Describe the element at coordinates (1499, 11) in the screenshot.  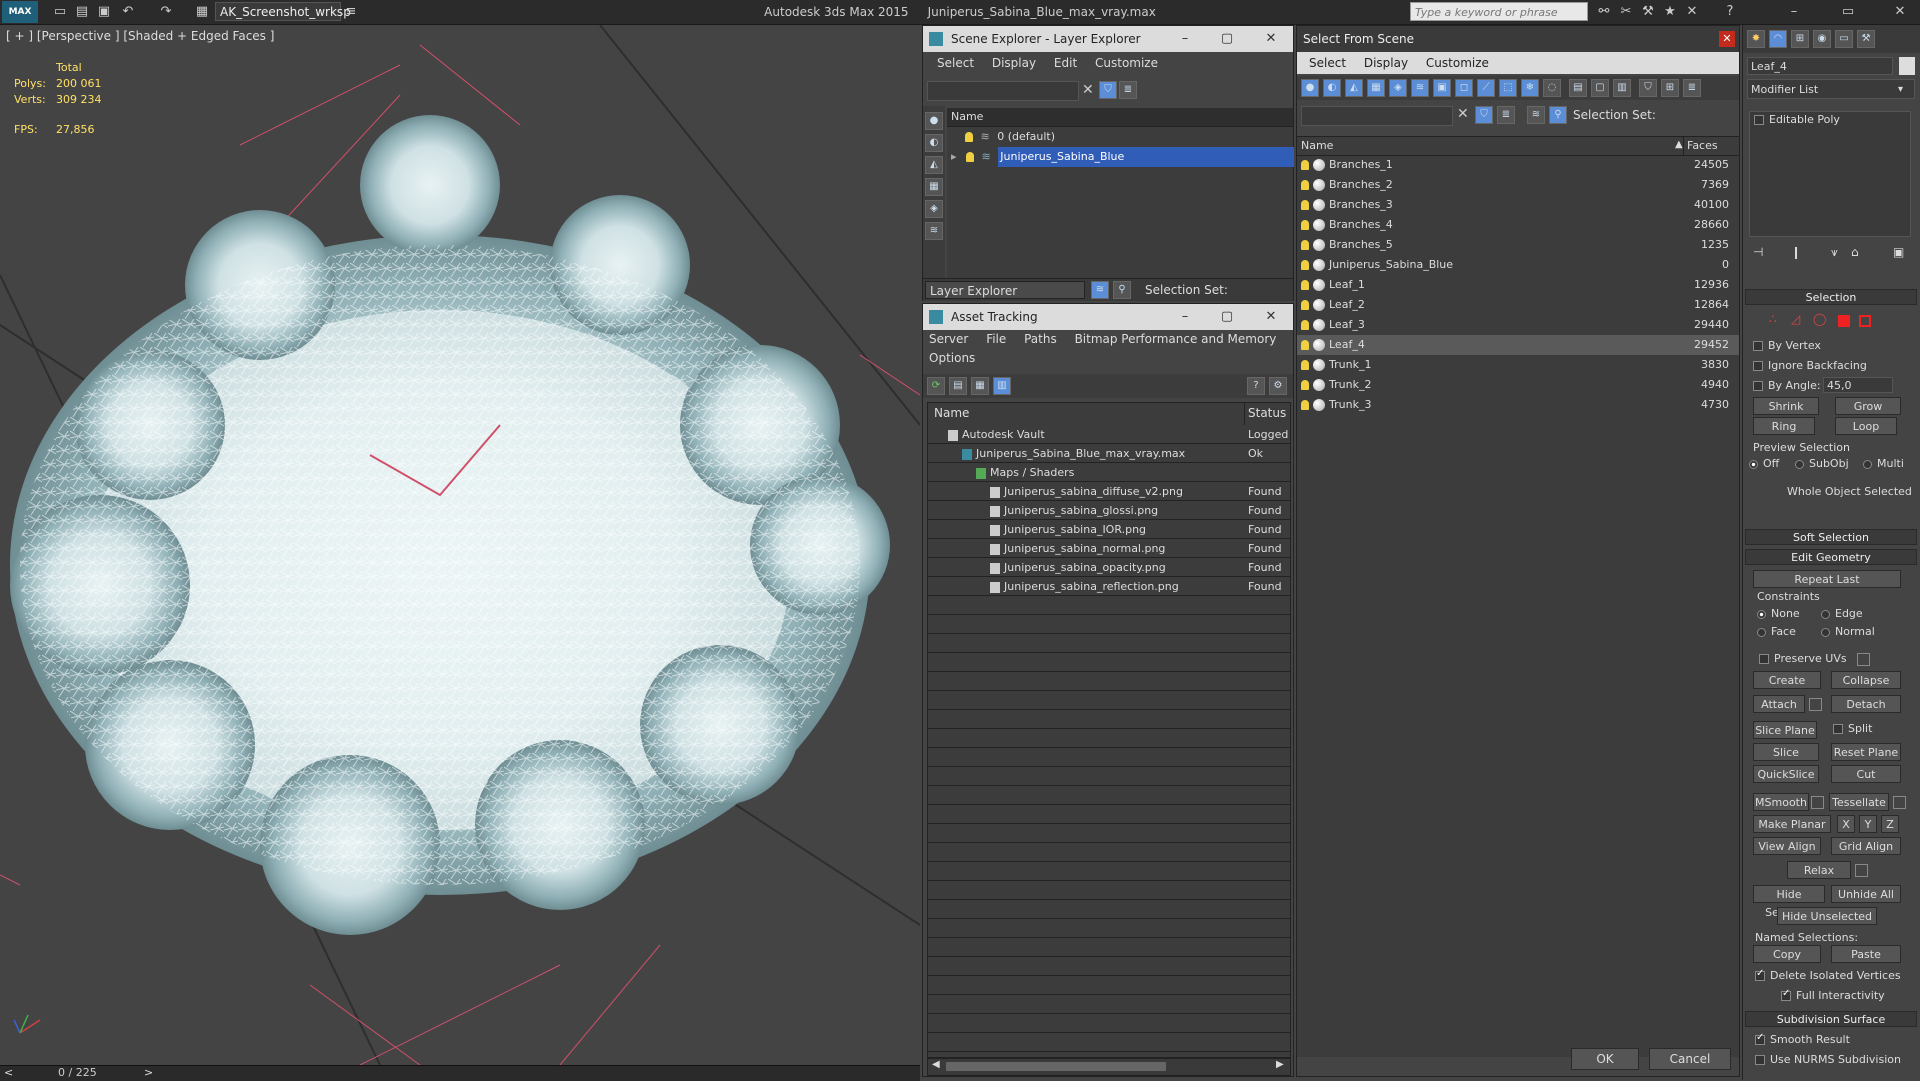
I see `keyword-search-input: Type a keyword or phrase` at that location.